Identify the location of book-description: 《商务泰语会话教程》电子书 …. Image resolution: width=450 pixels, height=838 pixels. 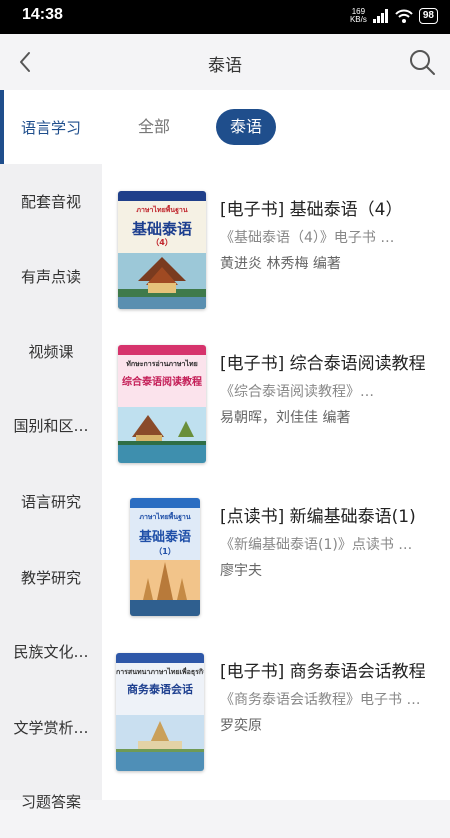
(320, 700).